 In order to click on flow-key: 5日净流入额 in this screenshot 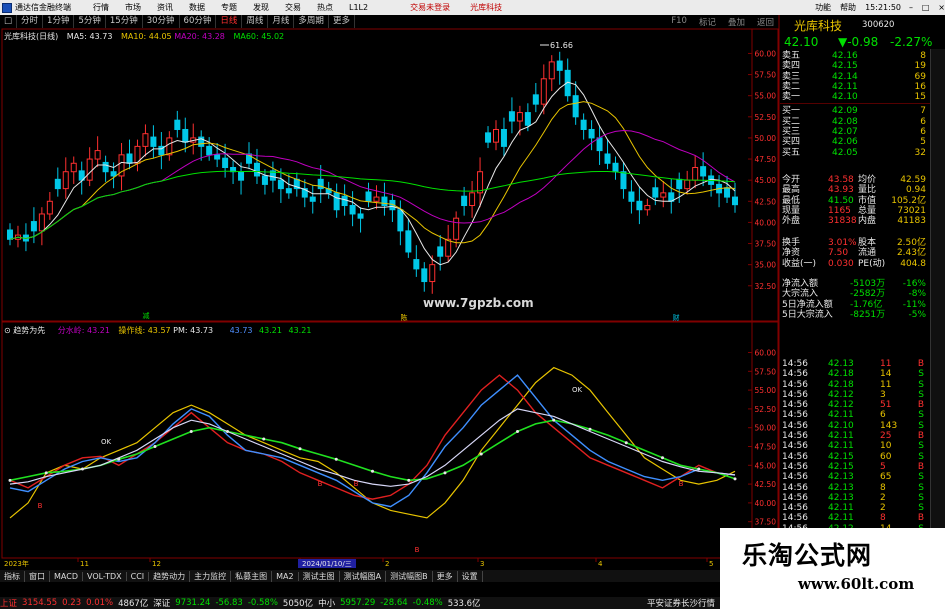, I will do `click(807, 304)`.